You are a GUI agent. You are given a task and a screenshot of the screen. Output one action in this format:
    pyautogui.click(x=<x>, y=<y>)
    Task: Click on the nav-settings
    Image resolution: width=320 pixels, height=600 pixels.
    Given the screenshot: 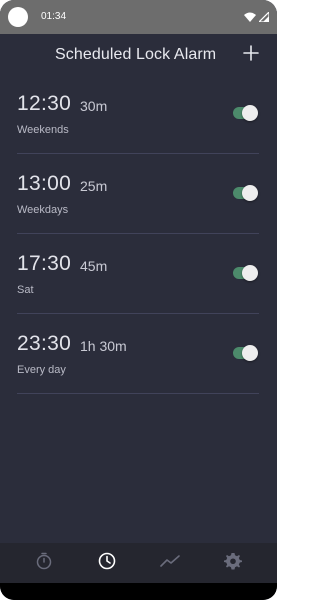 What is the action you would take?
    pyautogui.click(x=233, y=563)
    